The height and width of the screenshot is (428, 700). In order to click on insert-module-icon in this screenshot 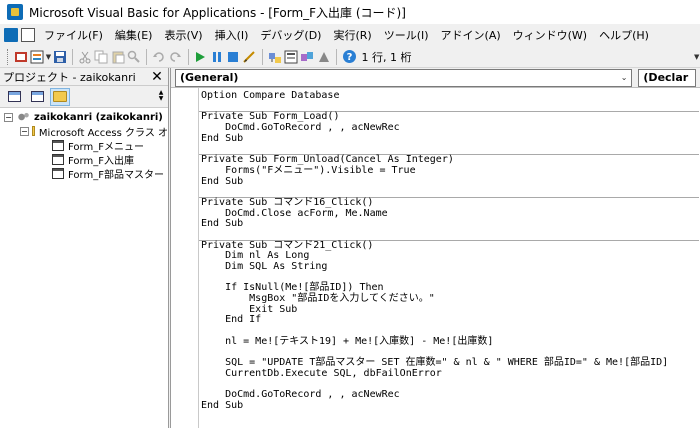, I will do `click(37, 57)`.